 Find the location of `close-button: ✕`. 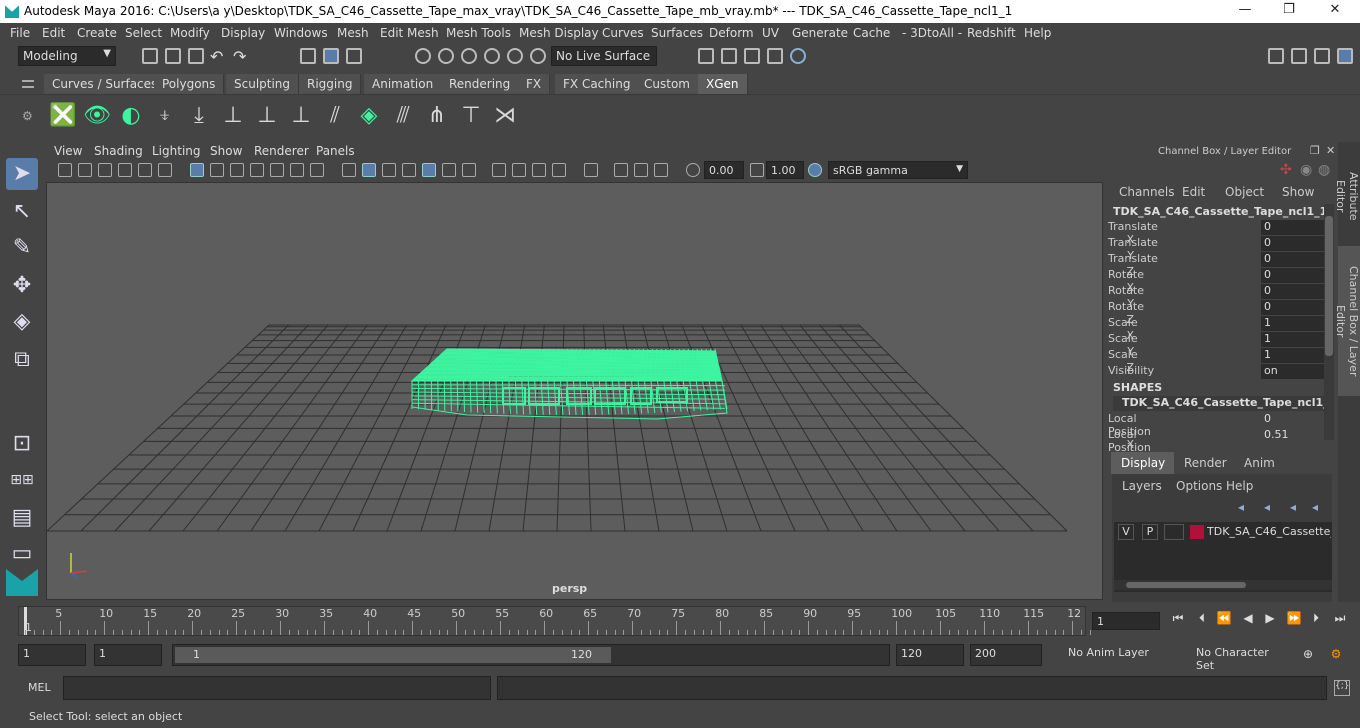

close-button: ✕ is located at coordinates (1335, 11).